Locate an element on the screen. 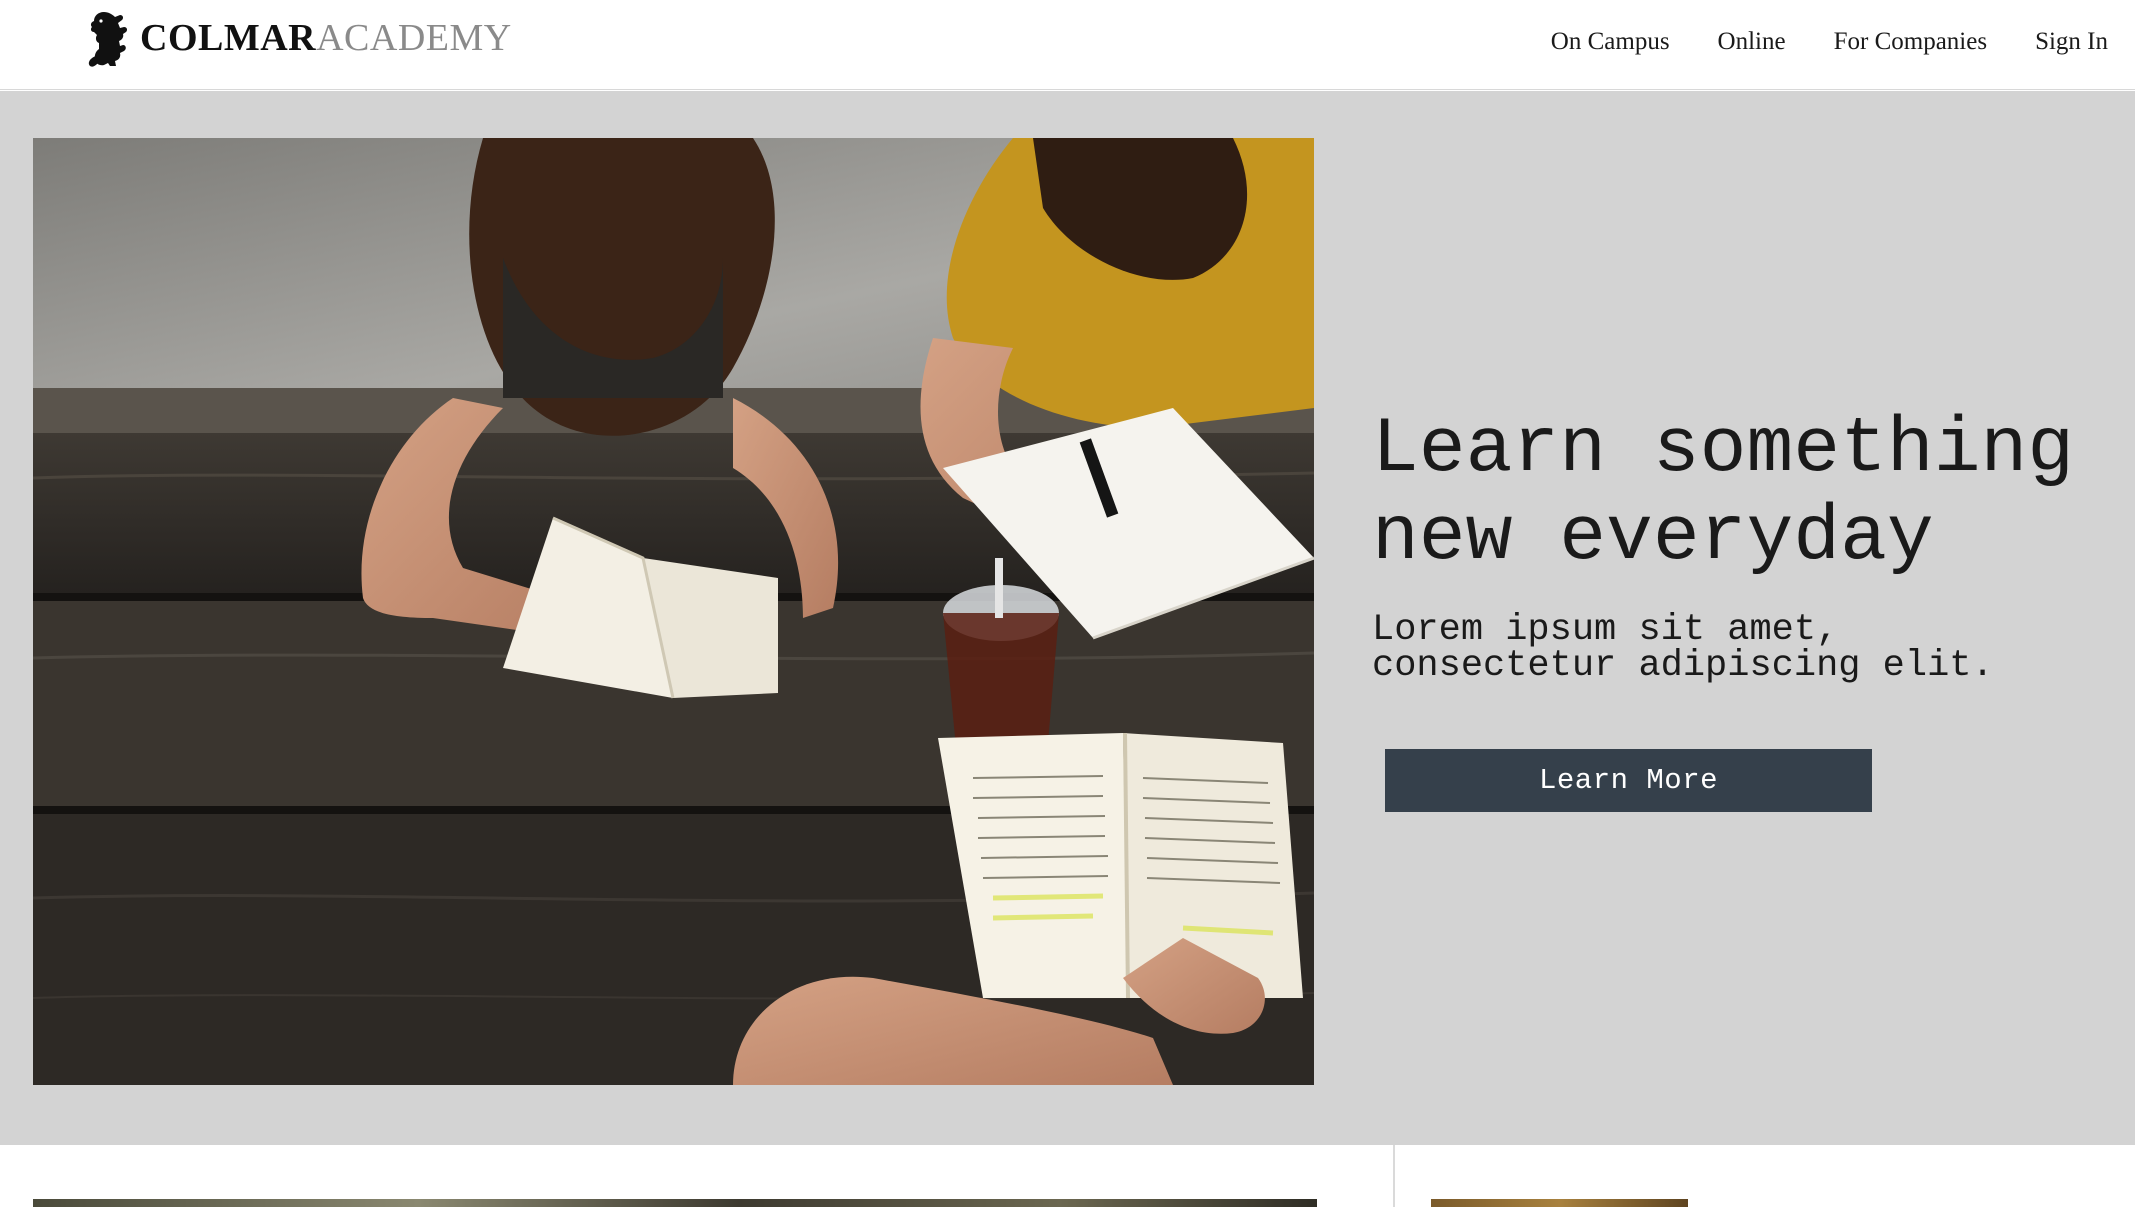 The width and height of the screenshot is (2135, 1207). hero-title-line-2: new everyday is located at coordinates (1653, 538).